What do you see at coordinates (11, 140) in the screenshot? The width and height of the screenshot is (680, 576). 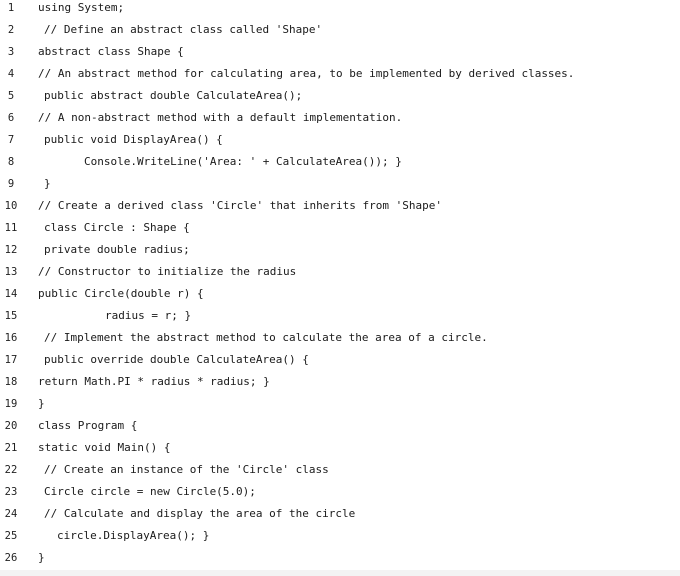 I see `line-number: 7` at bounding box center [11, 140].